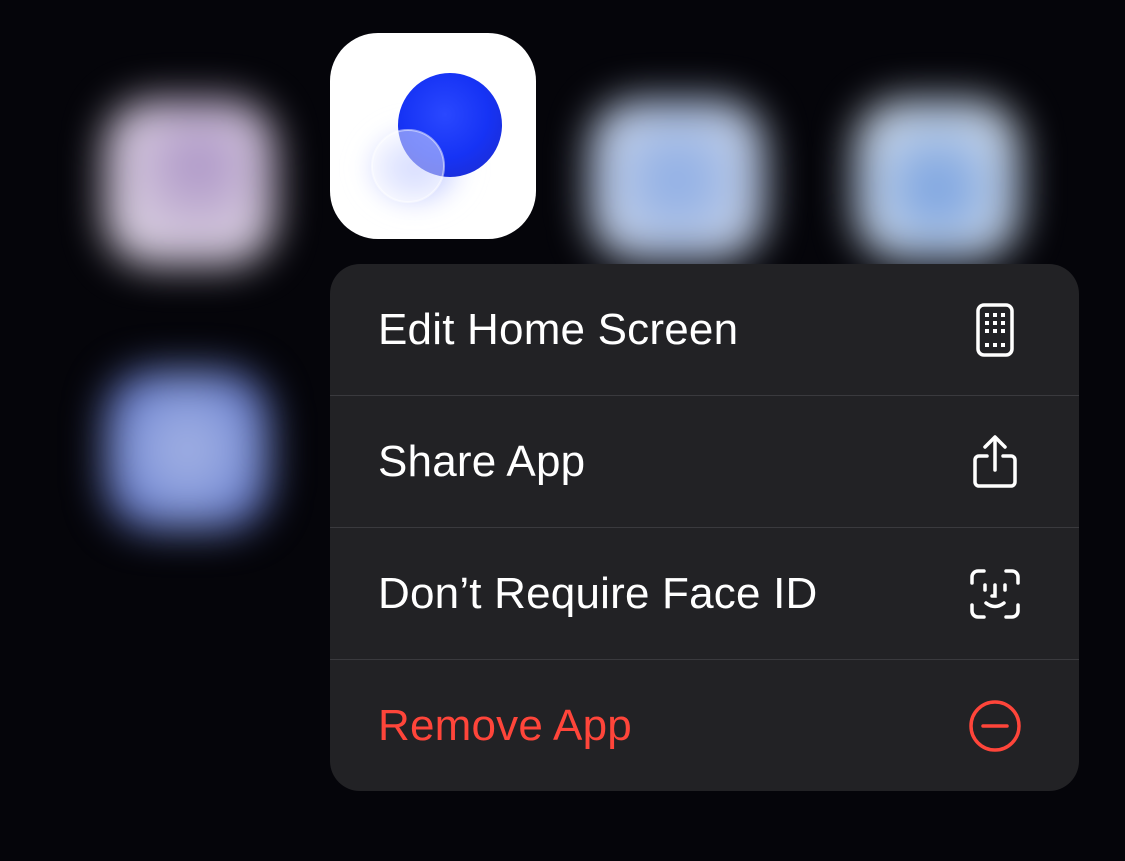 The image size is (1125, 861). I want to click on menu-item-label: Remove App, so click(505, 725).